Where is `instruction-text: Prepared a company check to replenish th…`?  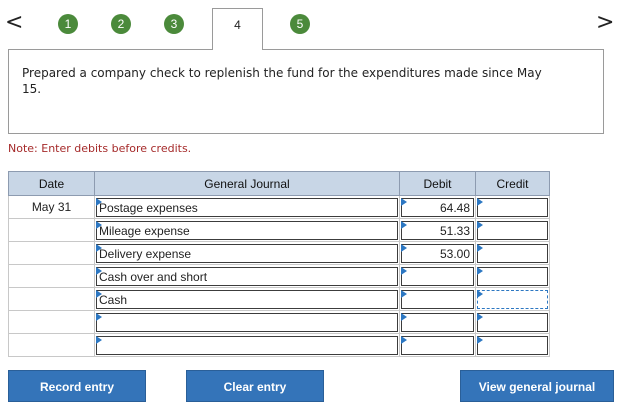 instruction-text: Prepared a company check to replenish th… is located at coordinates (282, 81).